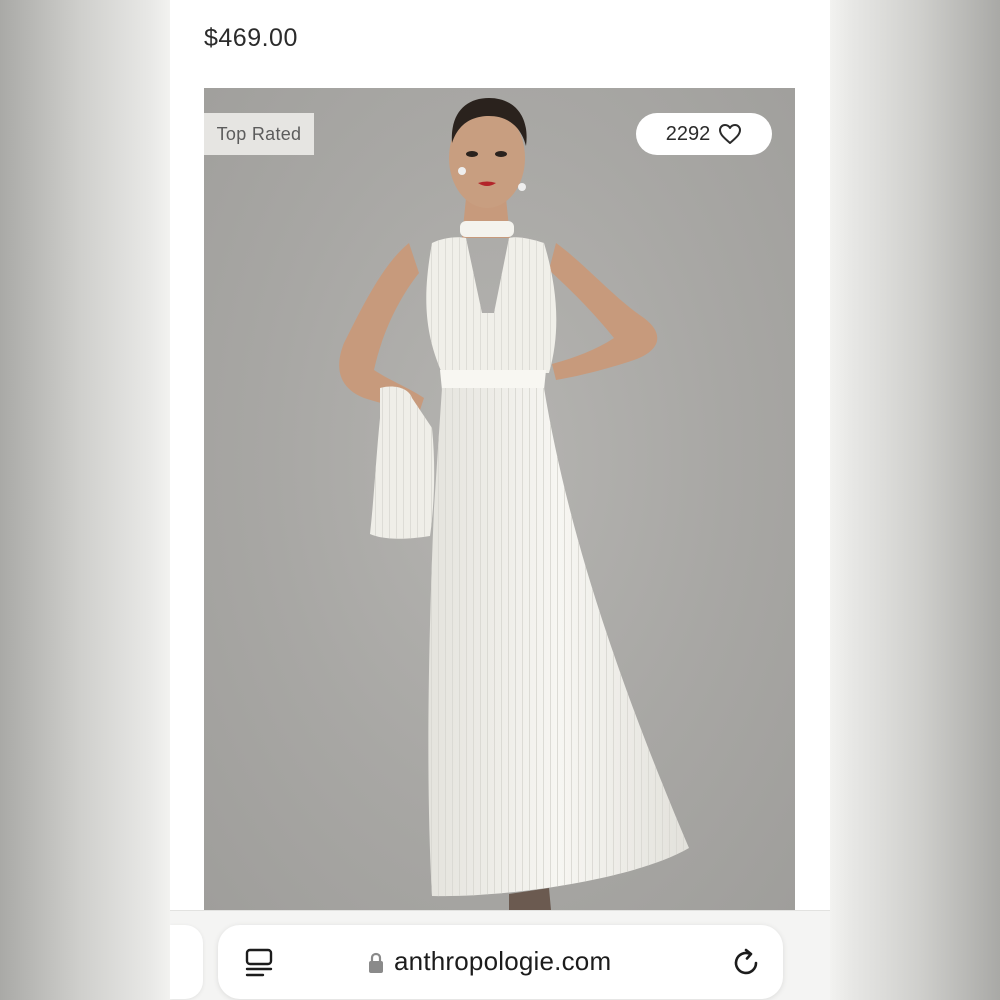  I want to click on reload-icon, so click(746, 963).